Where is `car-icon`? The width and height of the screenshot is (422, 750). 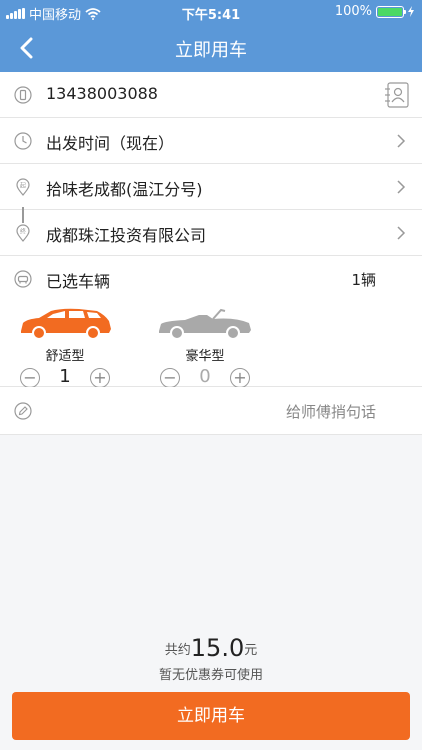 car-icon is located at coordinates (23, 279).